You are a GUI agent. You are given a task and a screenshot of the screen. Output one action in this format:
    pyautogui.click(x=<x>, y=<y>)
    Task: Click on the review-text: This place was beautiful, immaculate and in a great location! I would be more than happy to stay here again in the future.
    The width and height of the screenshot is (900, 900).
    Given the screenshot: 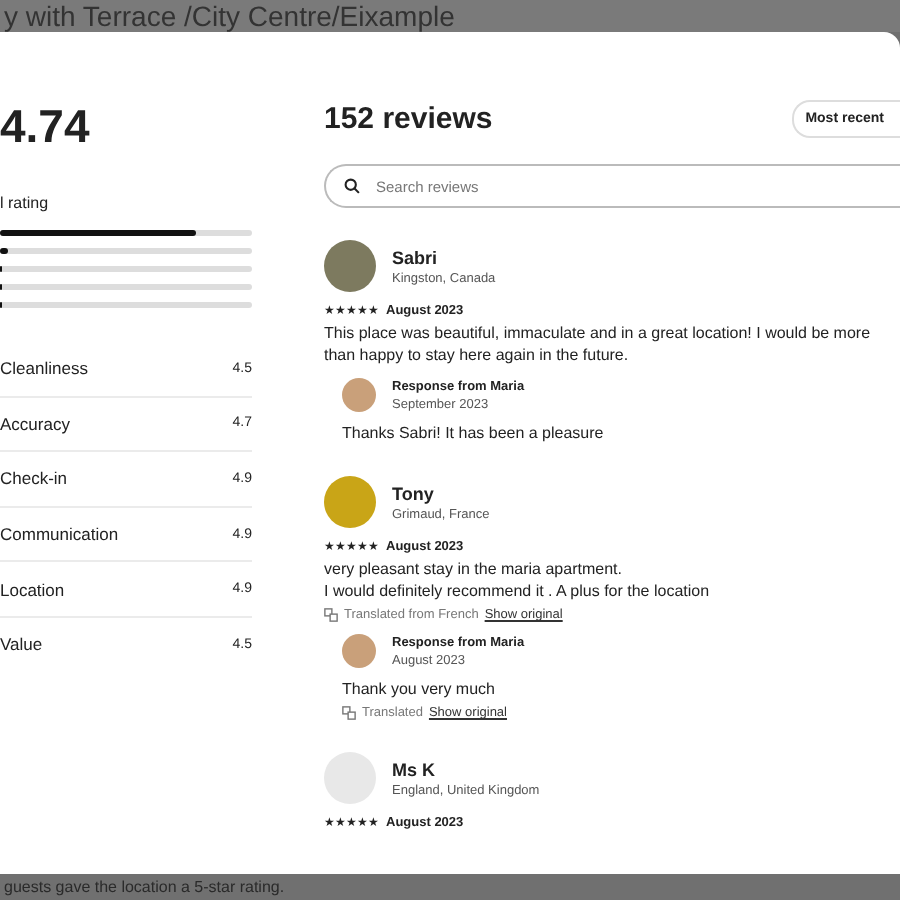 What is the action you would take?
    pyautogui.click(x=598, y=344)
    